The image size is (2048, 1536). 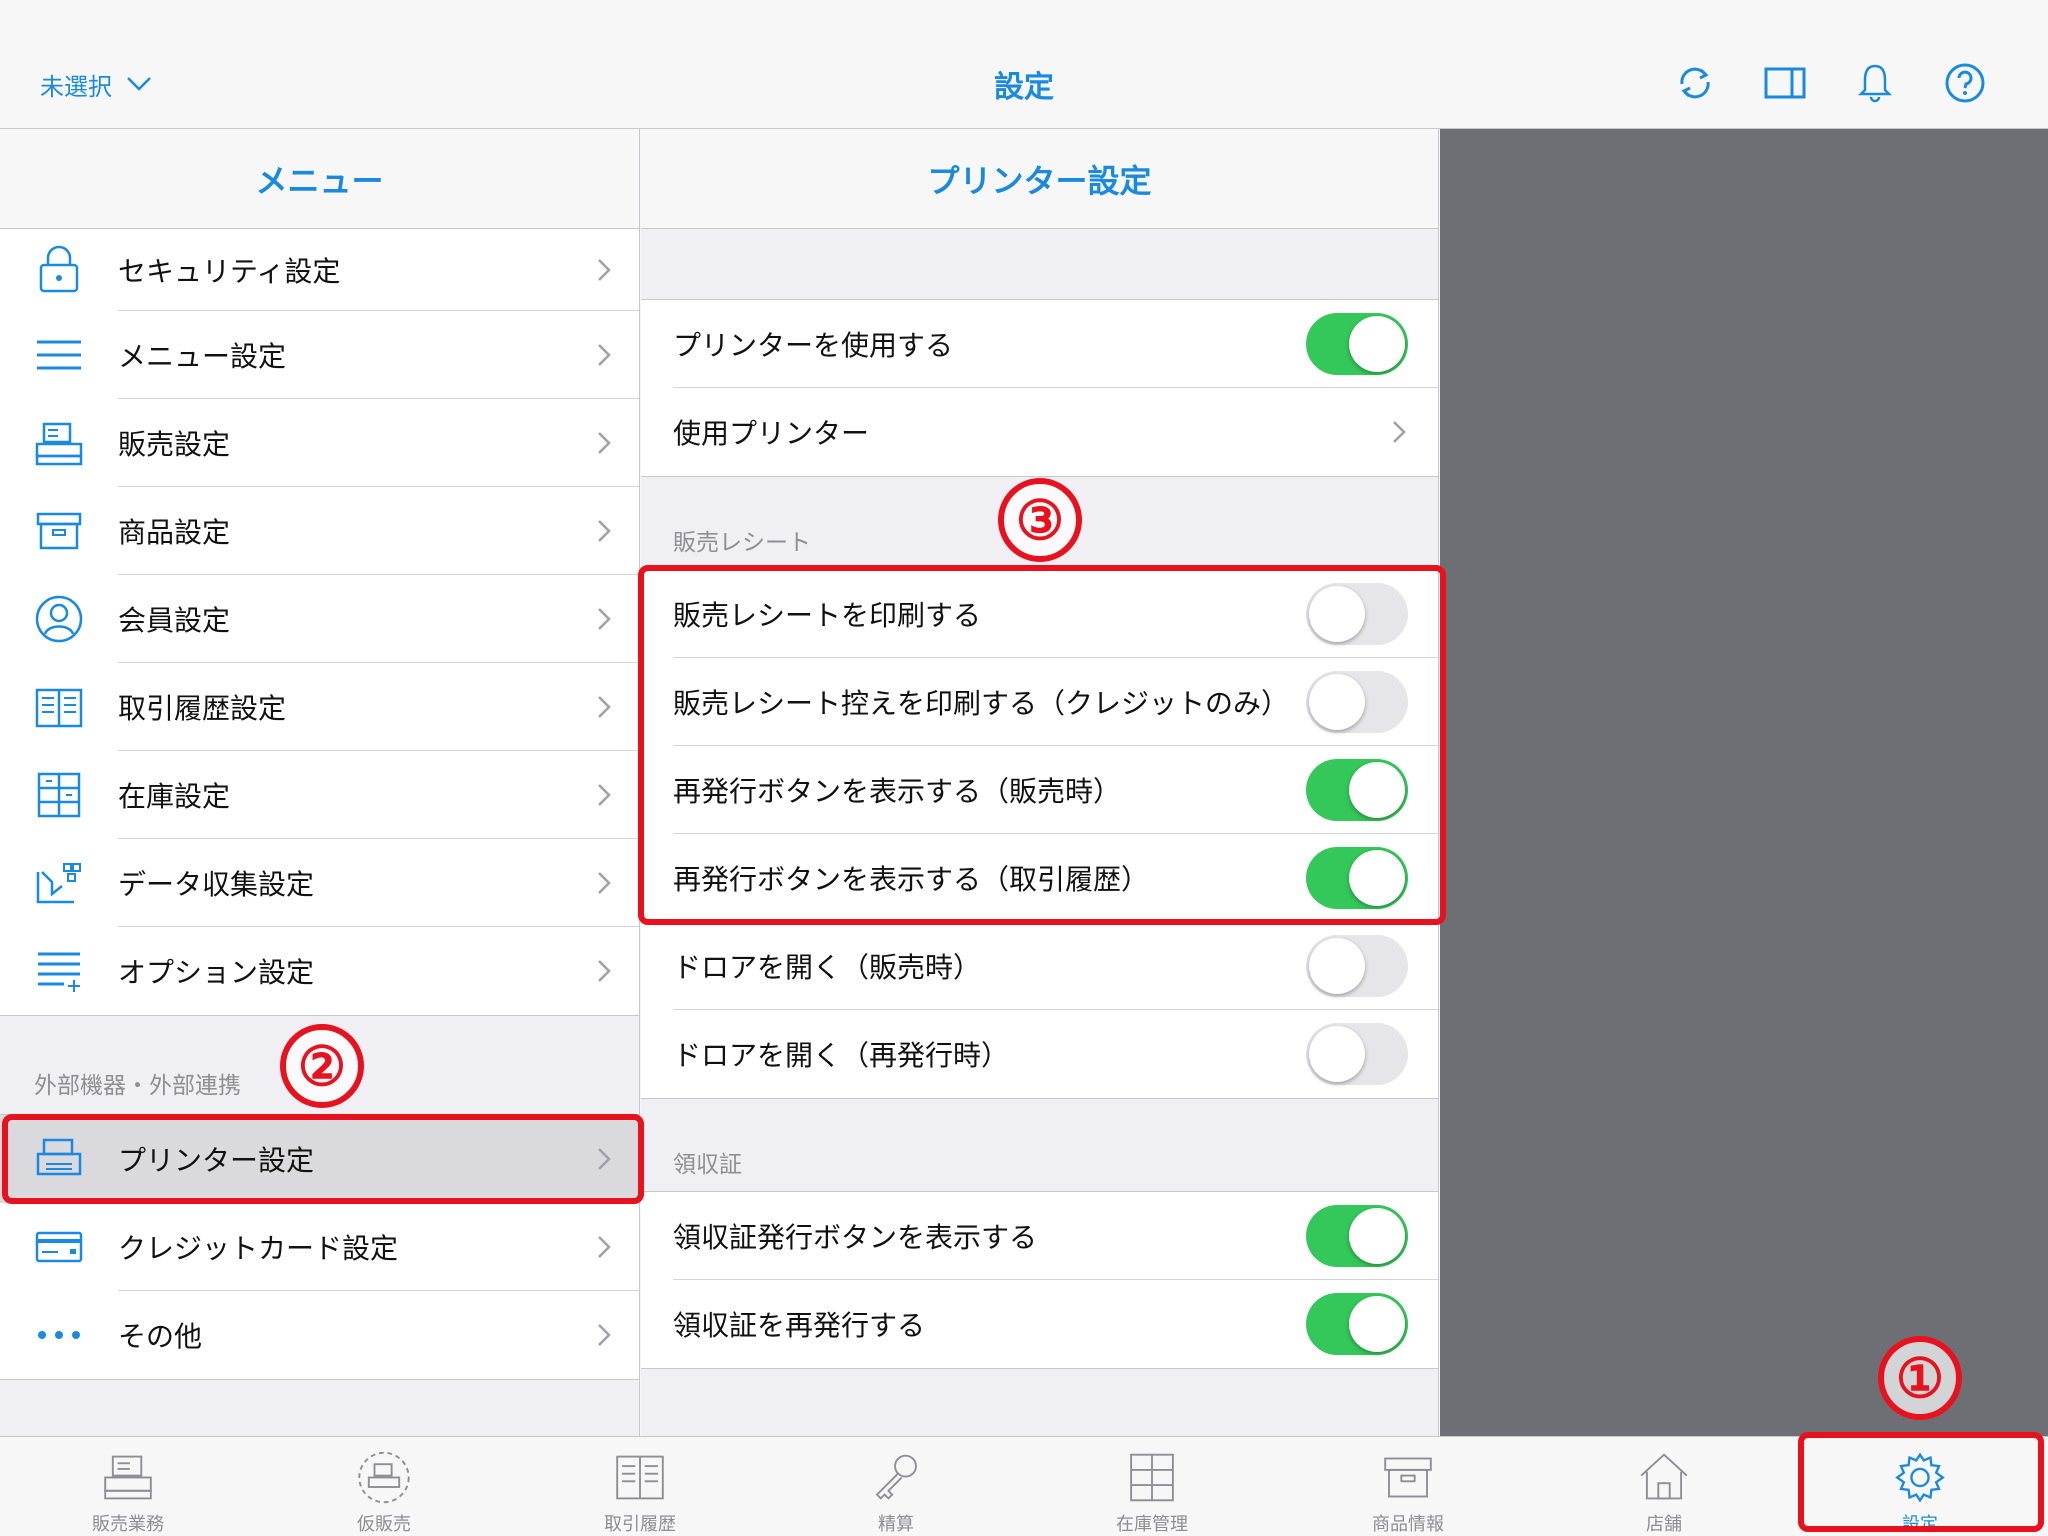 What do you see at coordinates (319, 531) in the screenshot?
I see `menu-item-product-settings: 商品設定` at bounding box center [319, 531].